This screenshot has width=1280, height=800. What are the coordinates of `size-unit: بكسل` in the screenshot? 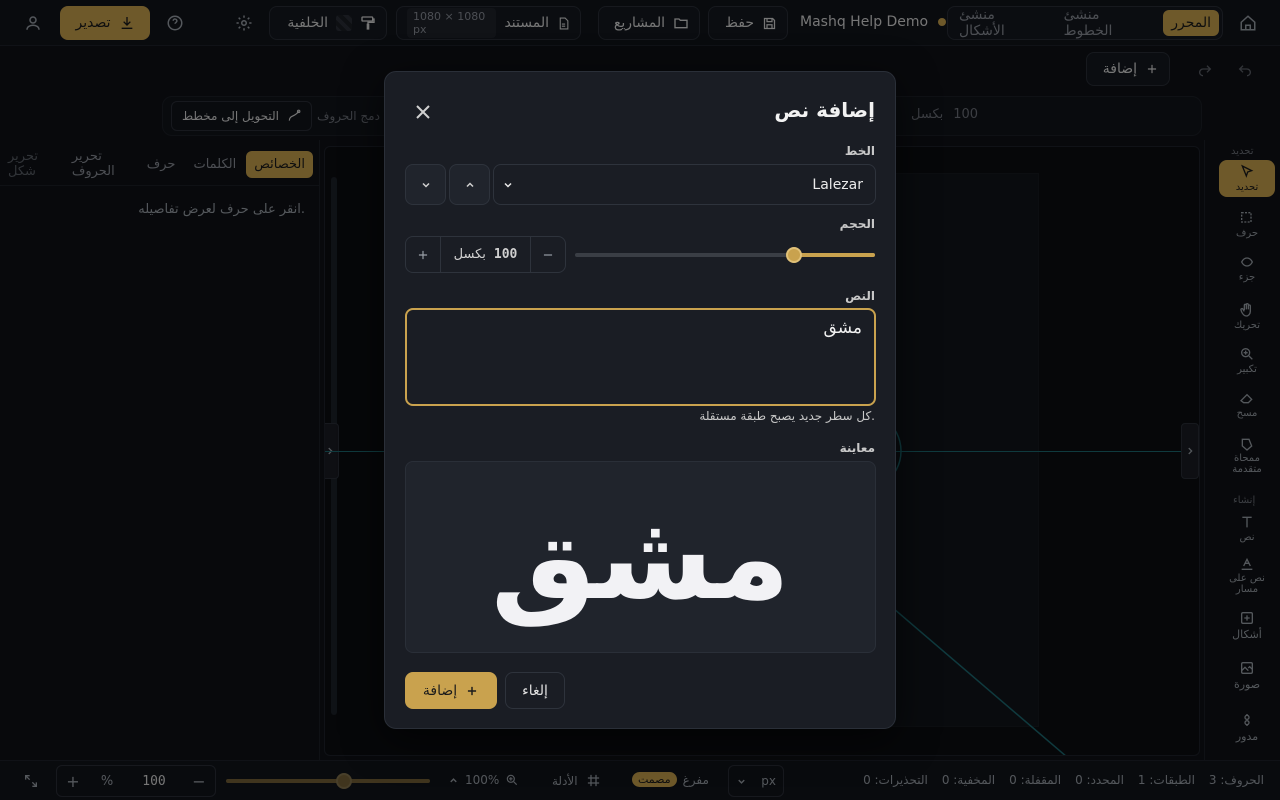 It's located at (469, 254).